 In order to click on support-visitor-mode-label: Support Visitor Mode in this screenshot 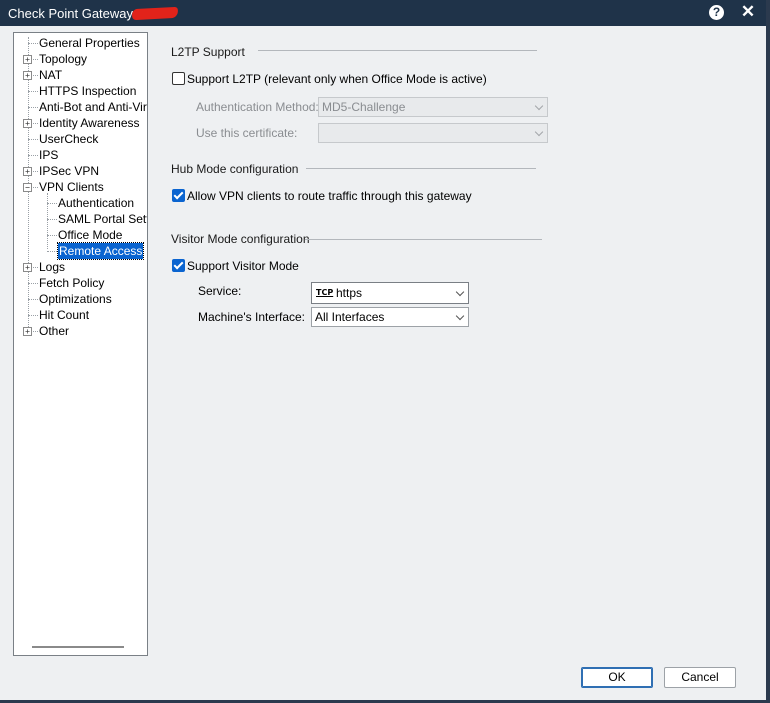, I will do `click(243, 266)`.